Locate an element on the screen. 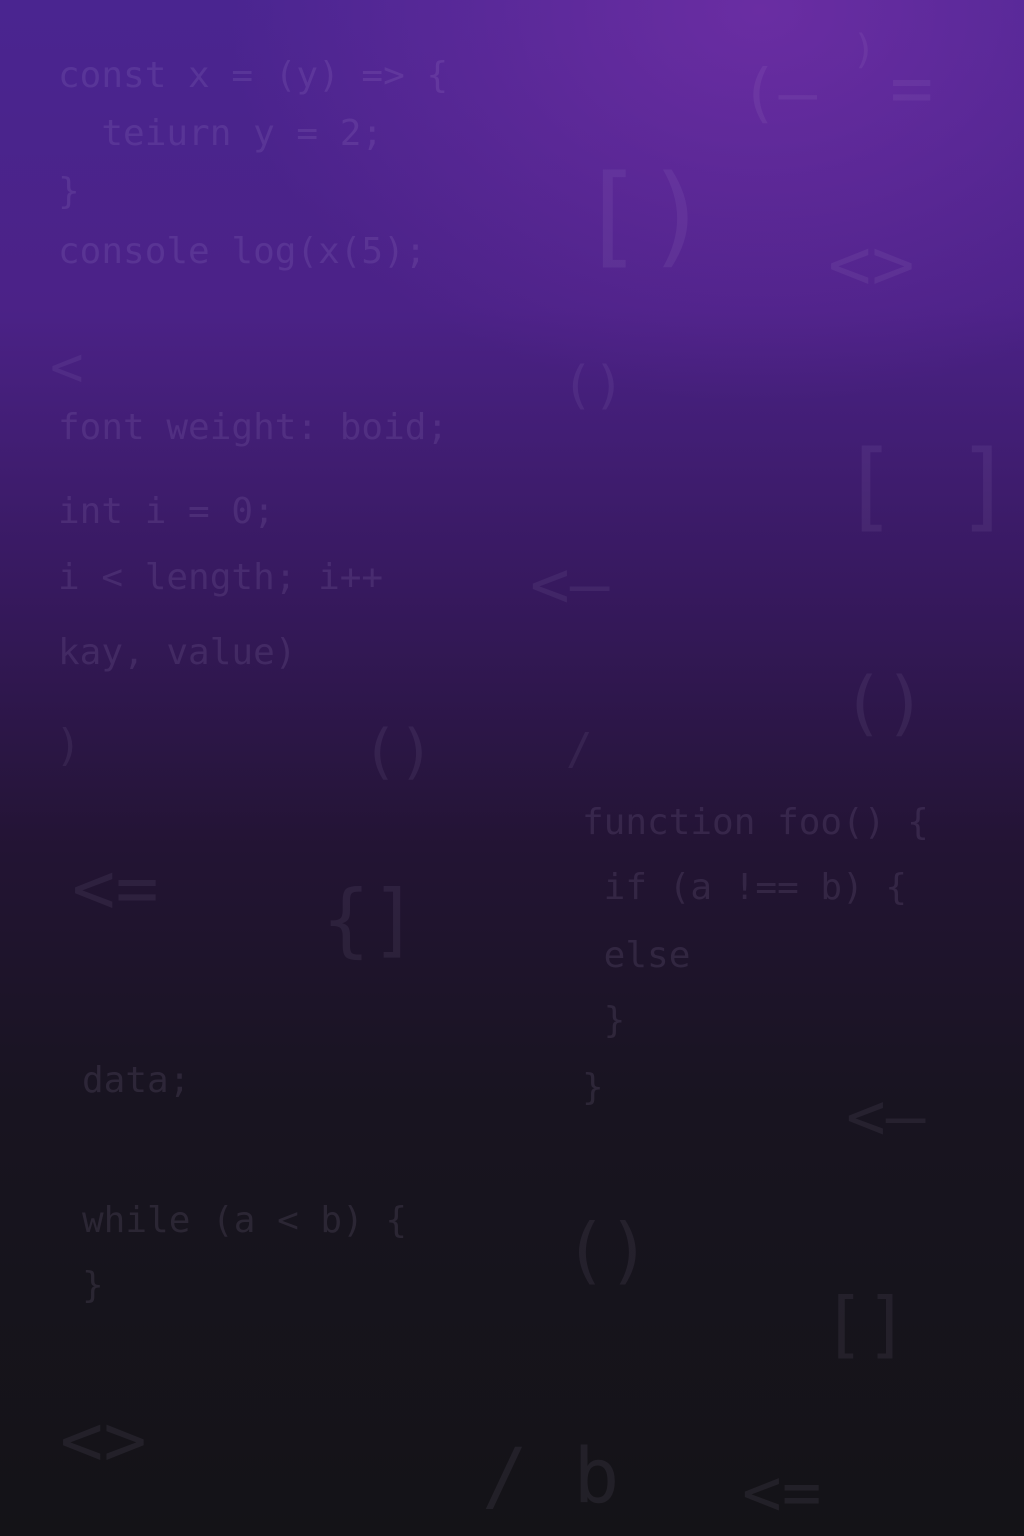 Image resolution: width=1024 pixels, height=1536 pixels. code-line: kay, value) is located at coordinates (177, 652).